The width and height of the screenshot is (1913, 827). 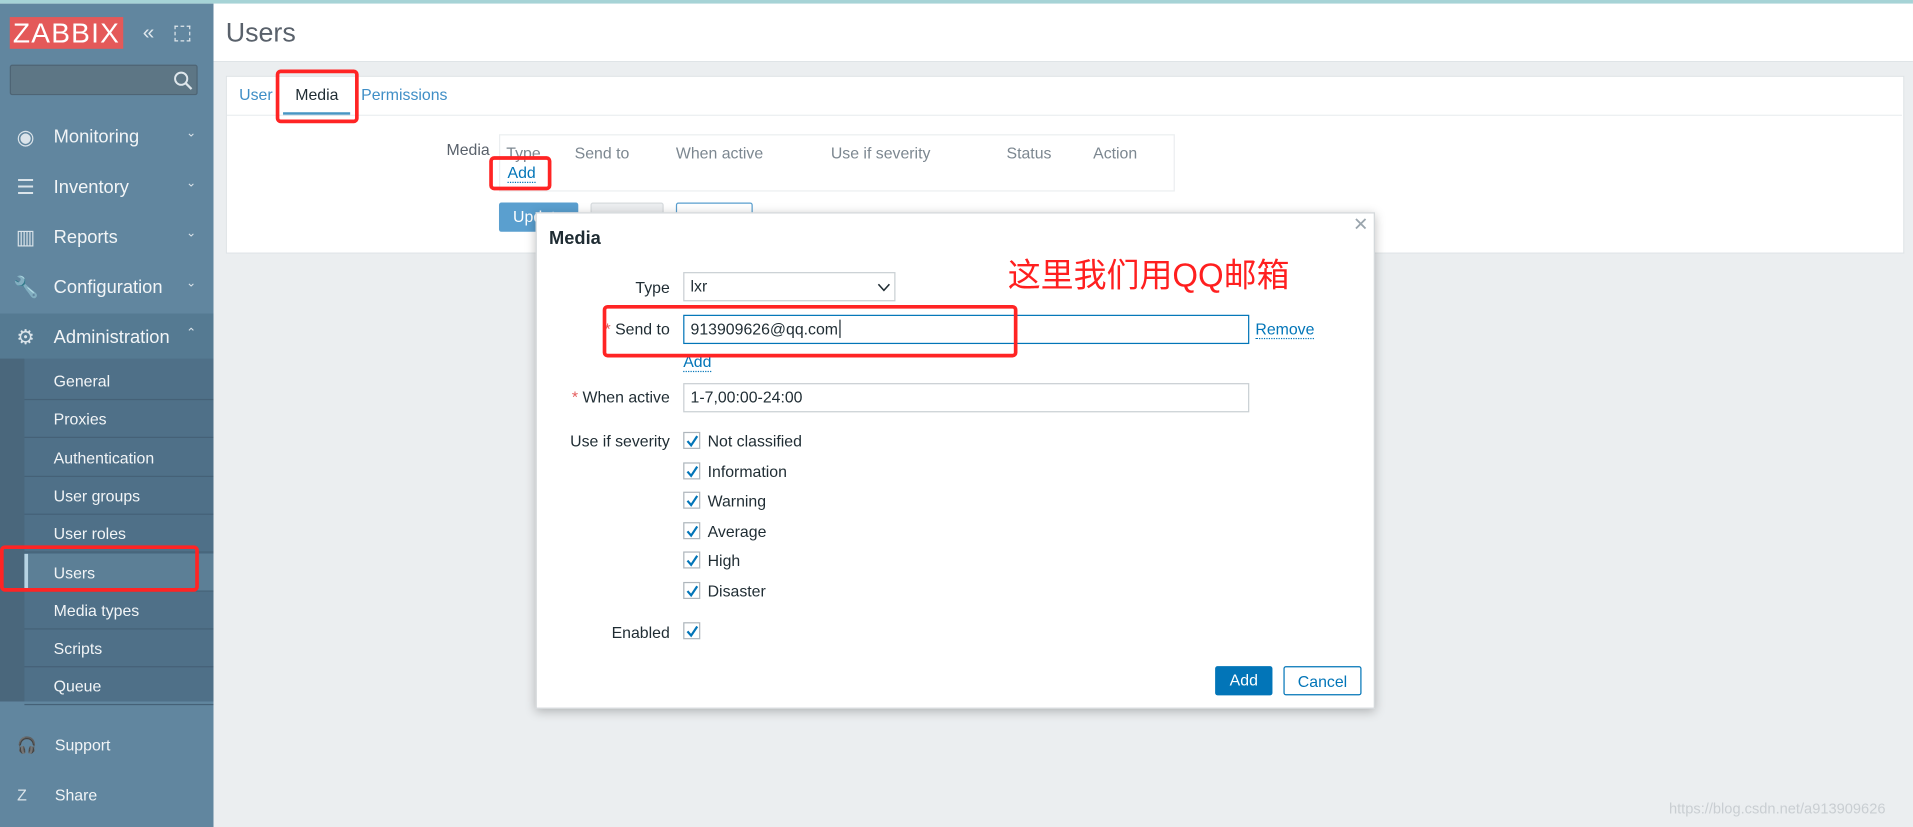 What do you see at coordinates (82, 381) in the screenshot?
I see `submenu-item-label: General` at bounding box center [82, 381].